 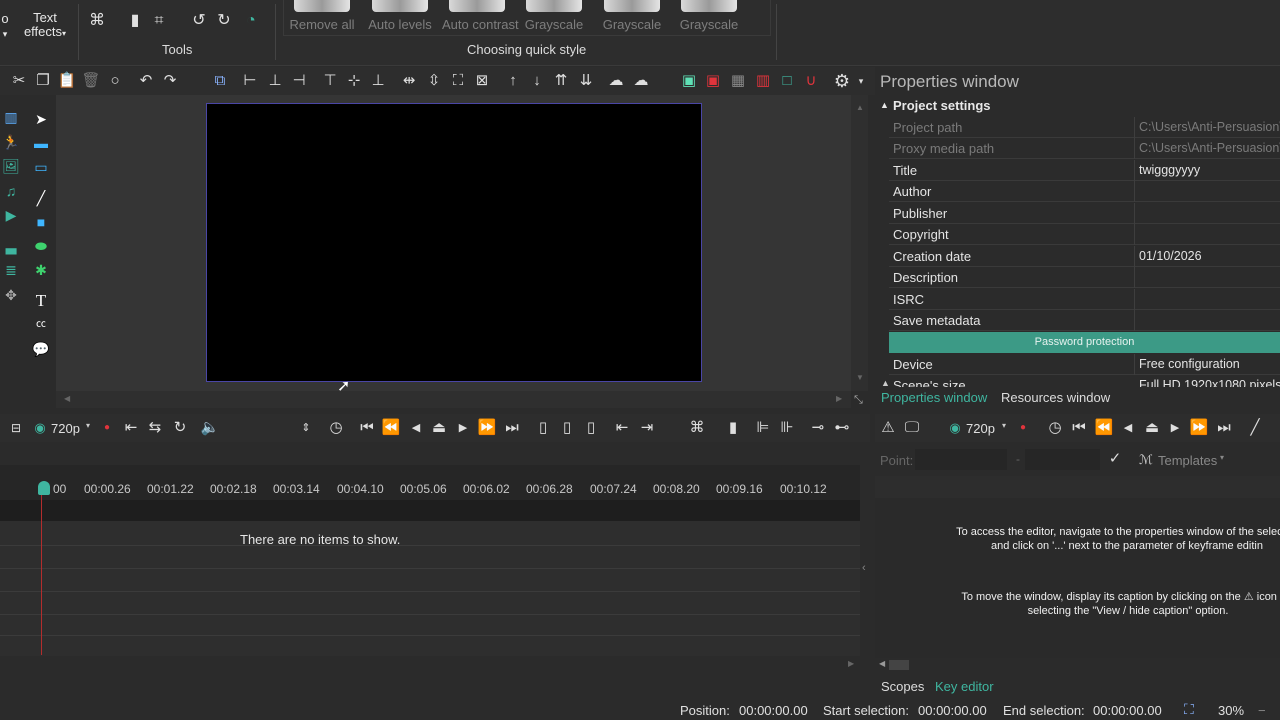 What do you see at coordinates (135, 21) in the screenshot?
I see `split-icon: ▮` at bounding box center [135, 21].